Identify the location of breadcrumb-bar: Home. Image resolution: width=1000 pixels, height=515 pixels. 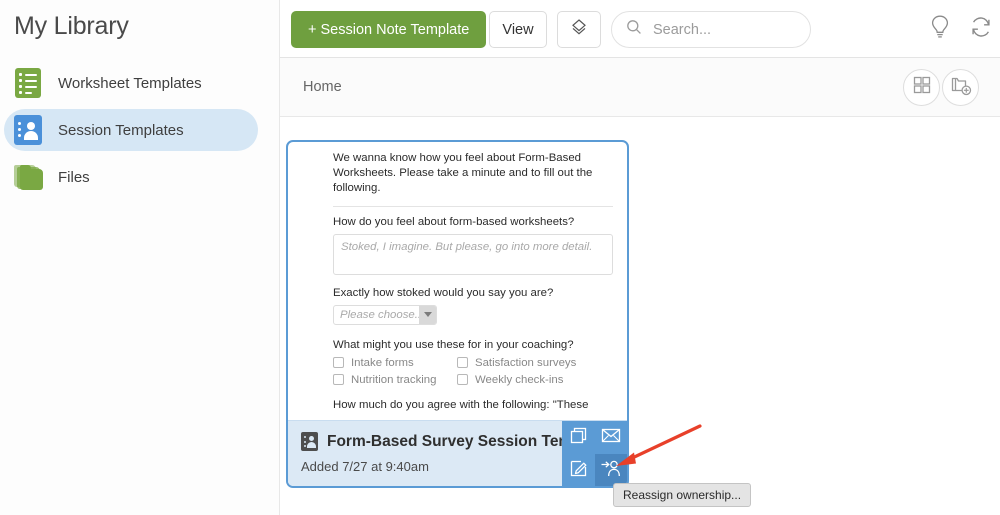
(640, 87).